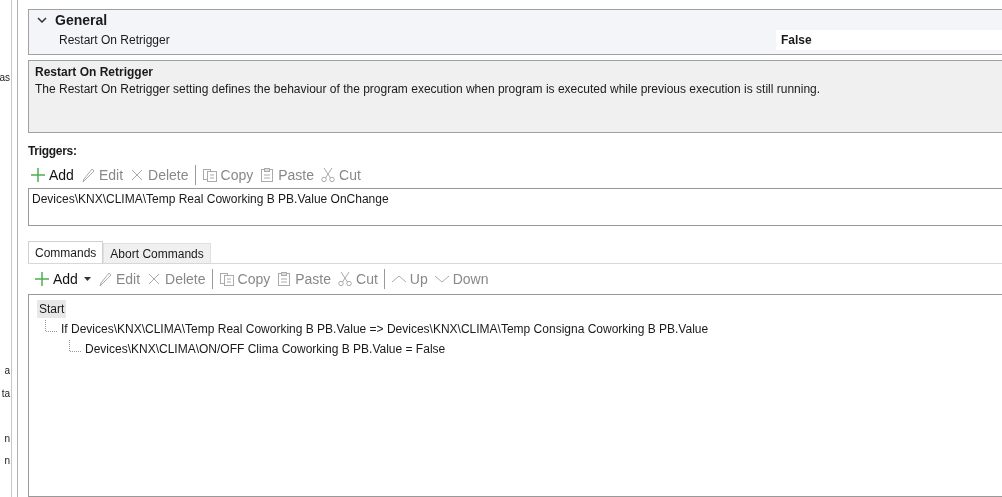 This screenshot has height=497, width=1002. I want to click on description-title: Restart On Retrigger, so click(95, 72).